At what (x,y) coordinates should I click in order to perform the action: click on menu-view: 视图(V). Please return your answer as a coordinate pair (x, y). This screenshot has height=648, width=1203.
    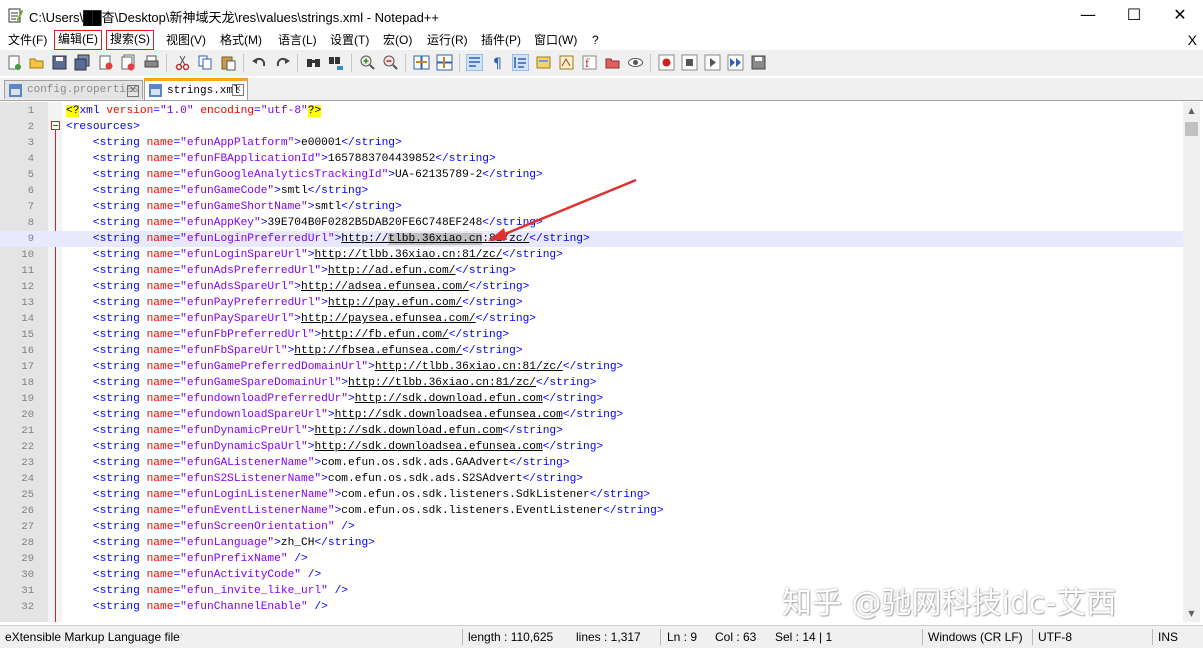
    Looking at the image, I should click on (186, 40).